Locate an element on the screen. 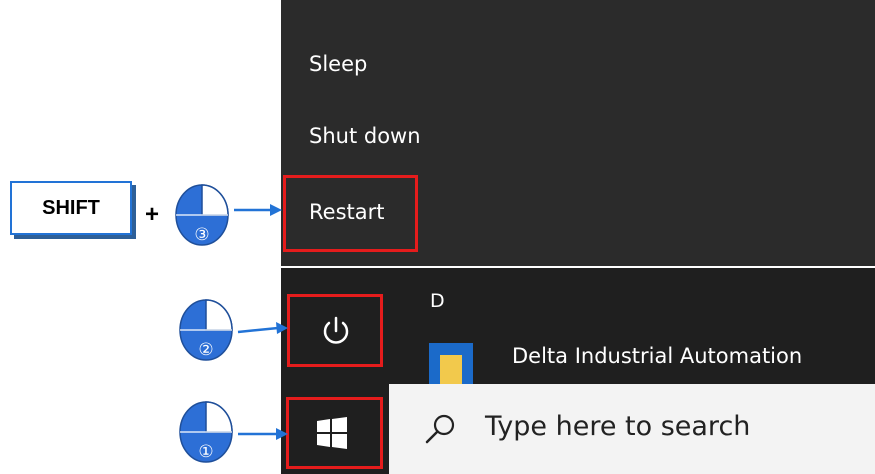 This screenshot has width=875, height=474. shift-key: SHIFT is located at coordinates (71, 208).